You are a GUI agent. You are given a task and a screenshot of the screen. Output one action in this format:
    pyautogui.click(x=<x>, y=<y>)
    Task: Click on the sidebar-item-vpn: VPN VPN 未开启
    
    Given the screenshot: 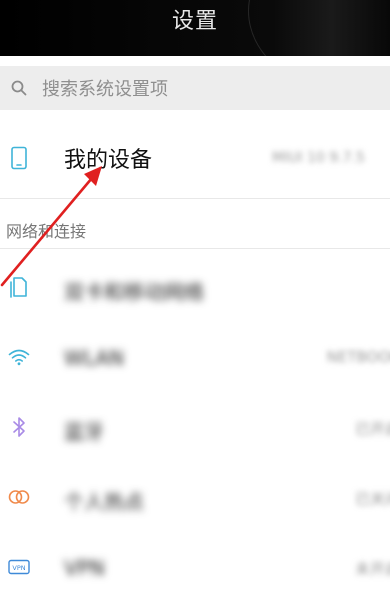 What is the action you would take?
    pyautogui.click(x=195, y=566)
    